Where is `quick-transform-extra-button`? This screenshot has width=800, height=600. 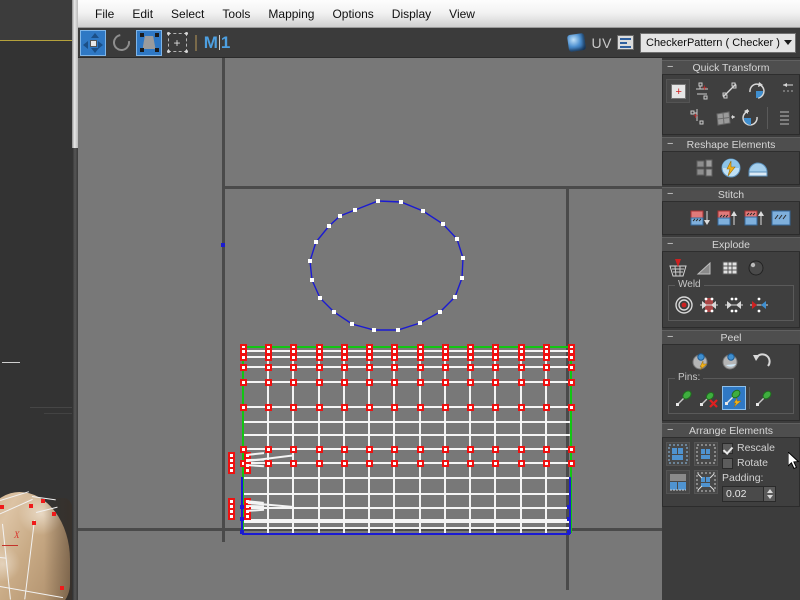
quick-transform-extra-button is located at coordinates (784, 118).